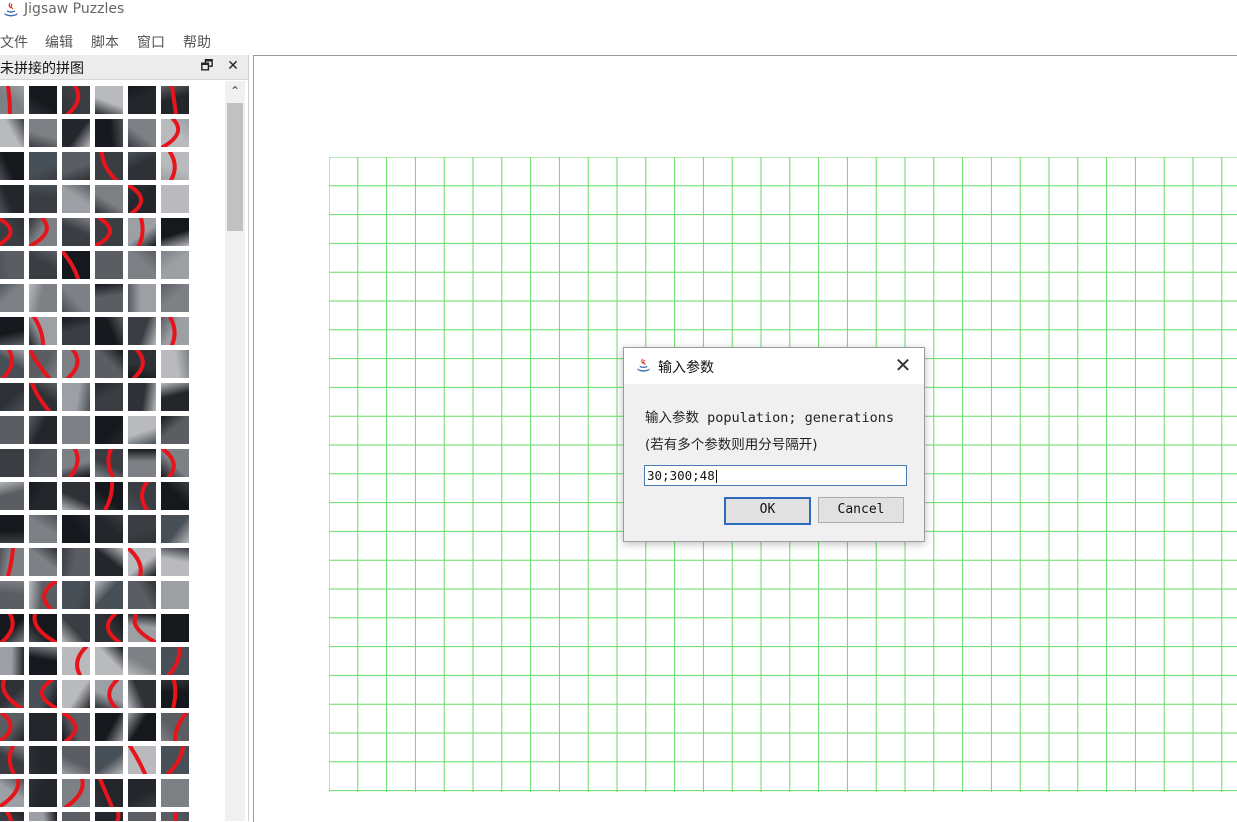 The width and height of the screenshot is (1237, 822). I want to click on close-icon: ✕, so click(233, 66).